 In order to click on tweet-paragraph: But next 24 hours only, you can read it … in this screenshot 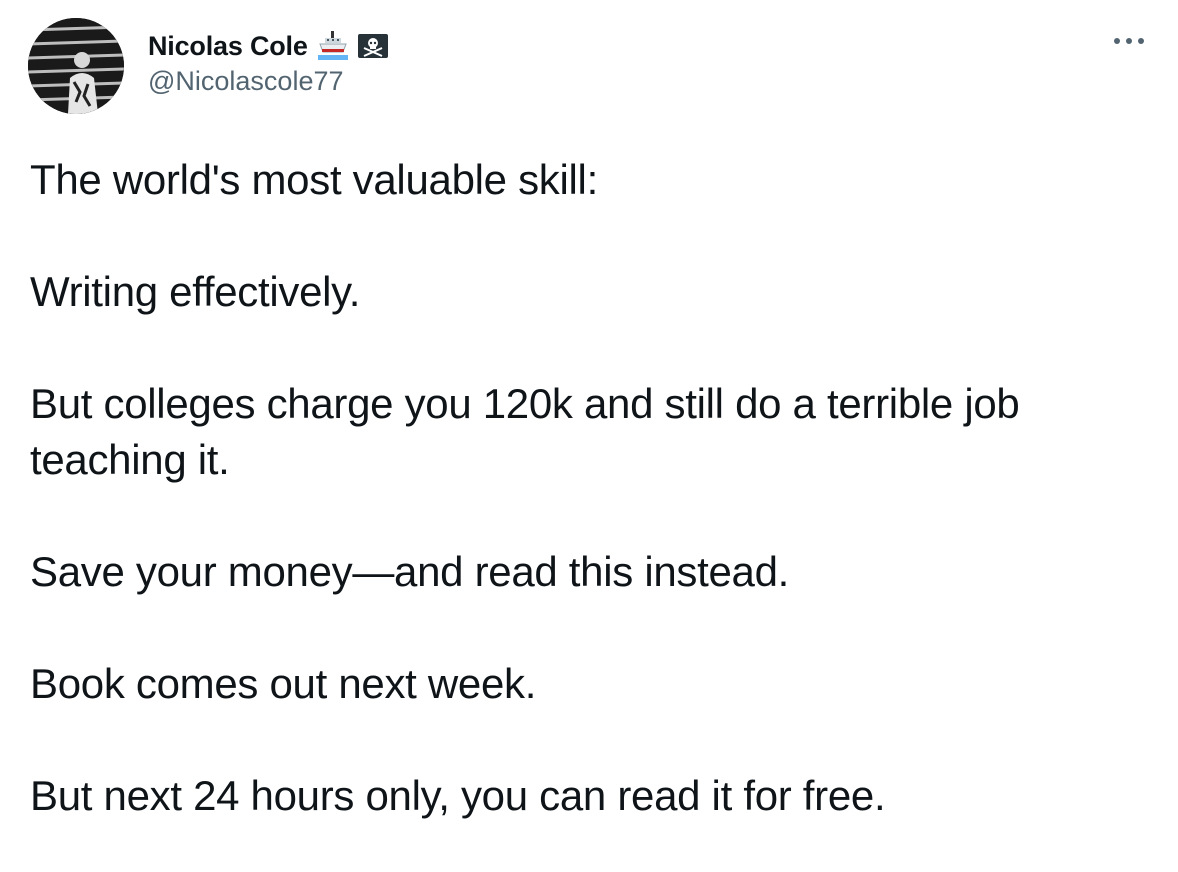, I will do `click(458, 795)`.